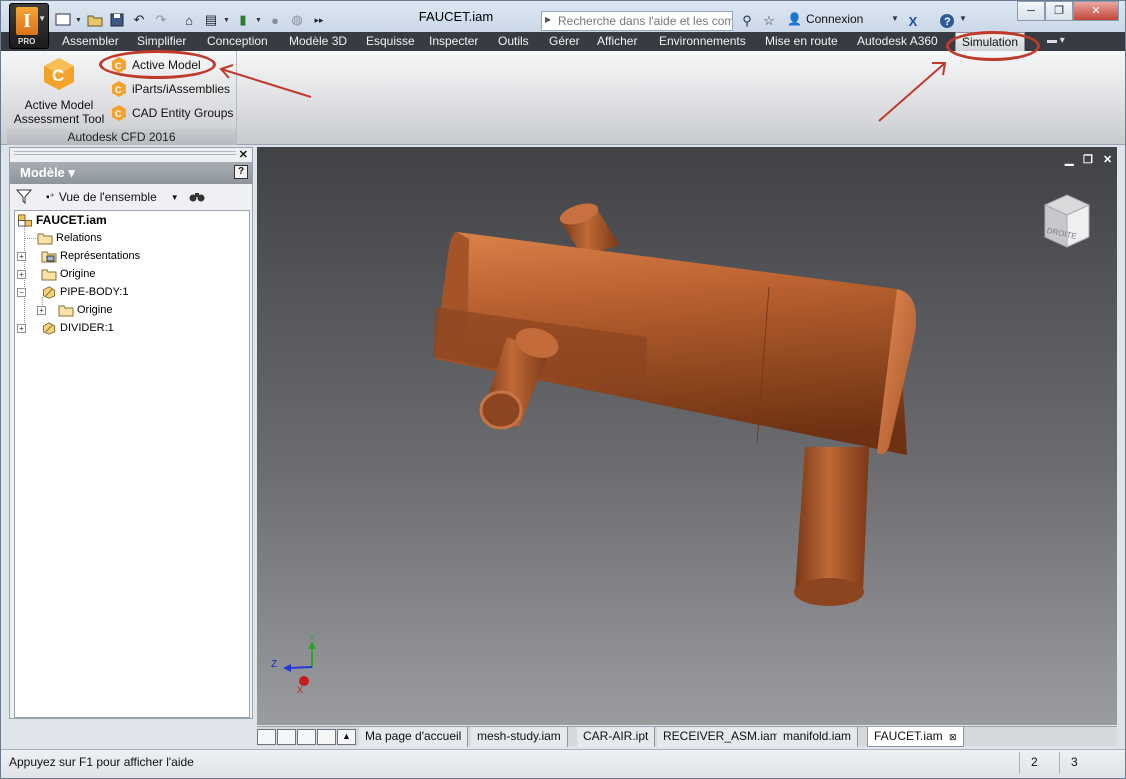 Image resolution: width=1126 pixels, height=779 pixels. I want to click on filter-icon, so click(24, 197).